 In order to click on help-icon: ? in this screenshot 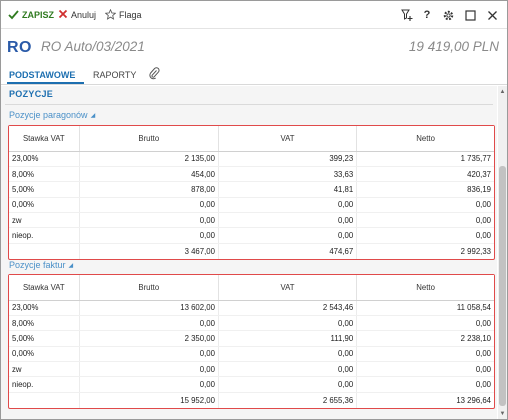, I will do `click(427, 15)`.